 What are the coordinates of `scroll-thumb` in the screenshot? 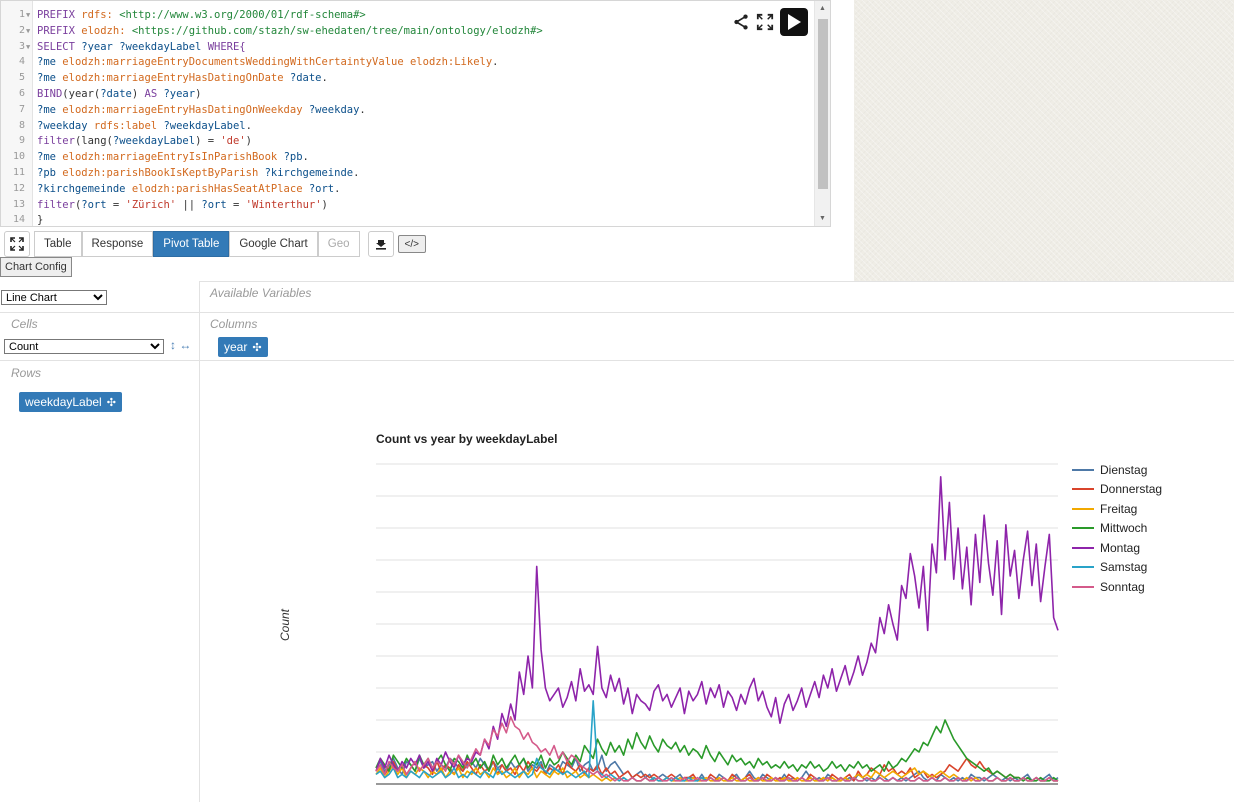 It's located at (823, 104).